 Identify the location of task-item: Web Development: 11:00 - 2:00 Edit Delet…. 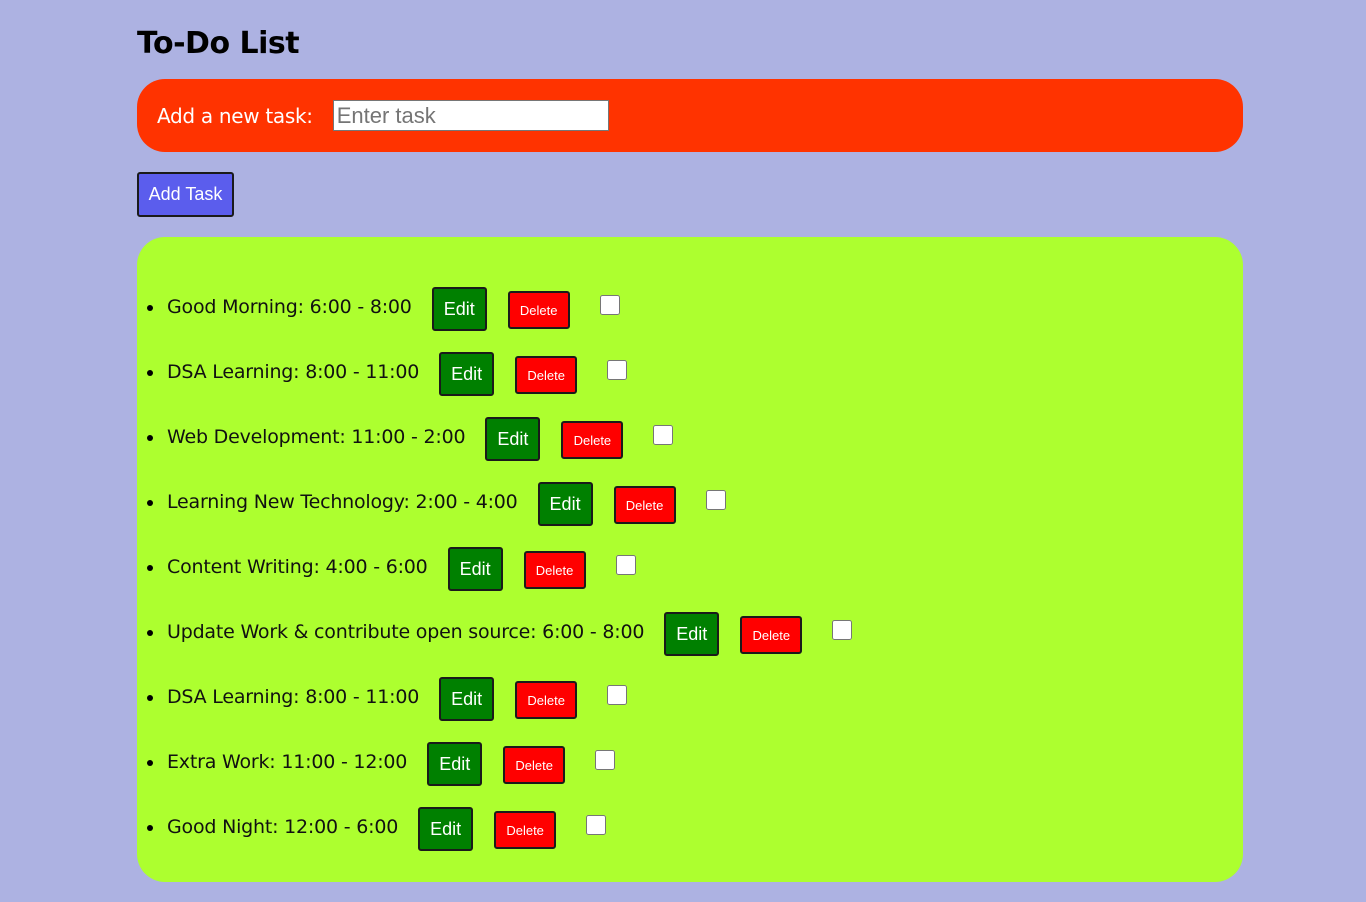
(690, 449).